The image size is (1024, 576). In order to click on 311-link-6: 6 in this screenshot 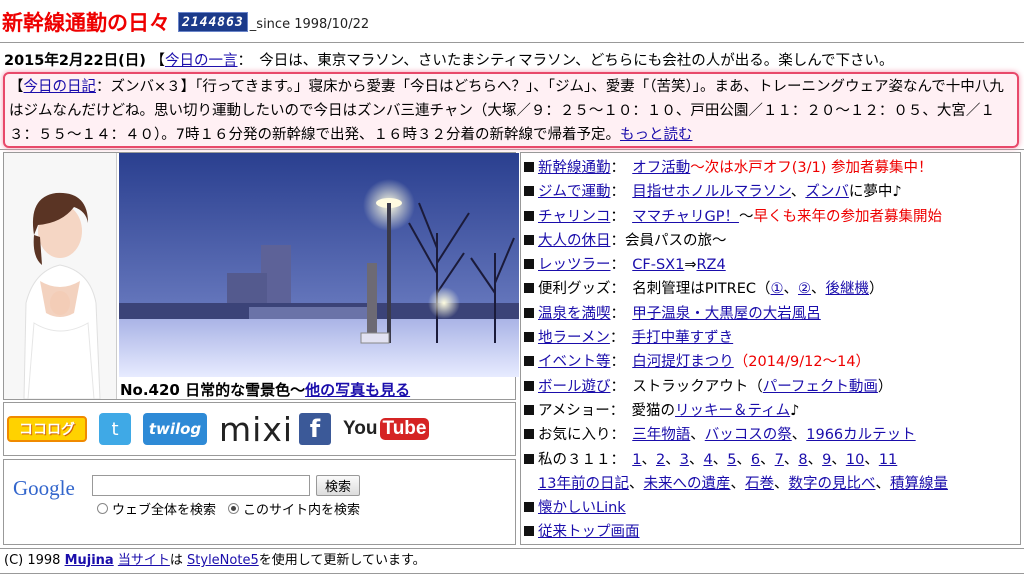, I will do `click(755, 460)`.